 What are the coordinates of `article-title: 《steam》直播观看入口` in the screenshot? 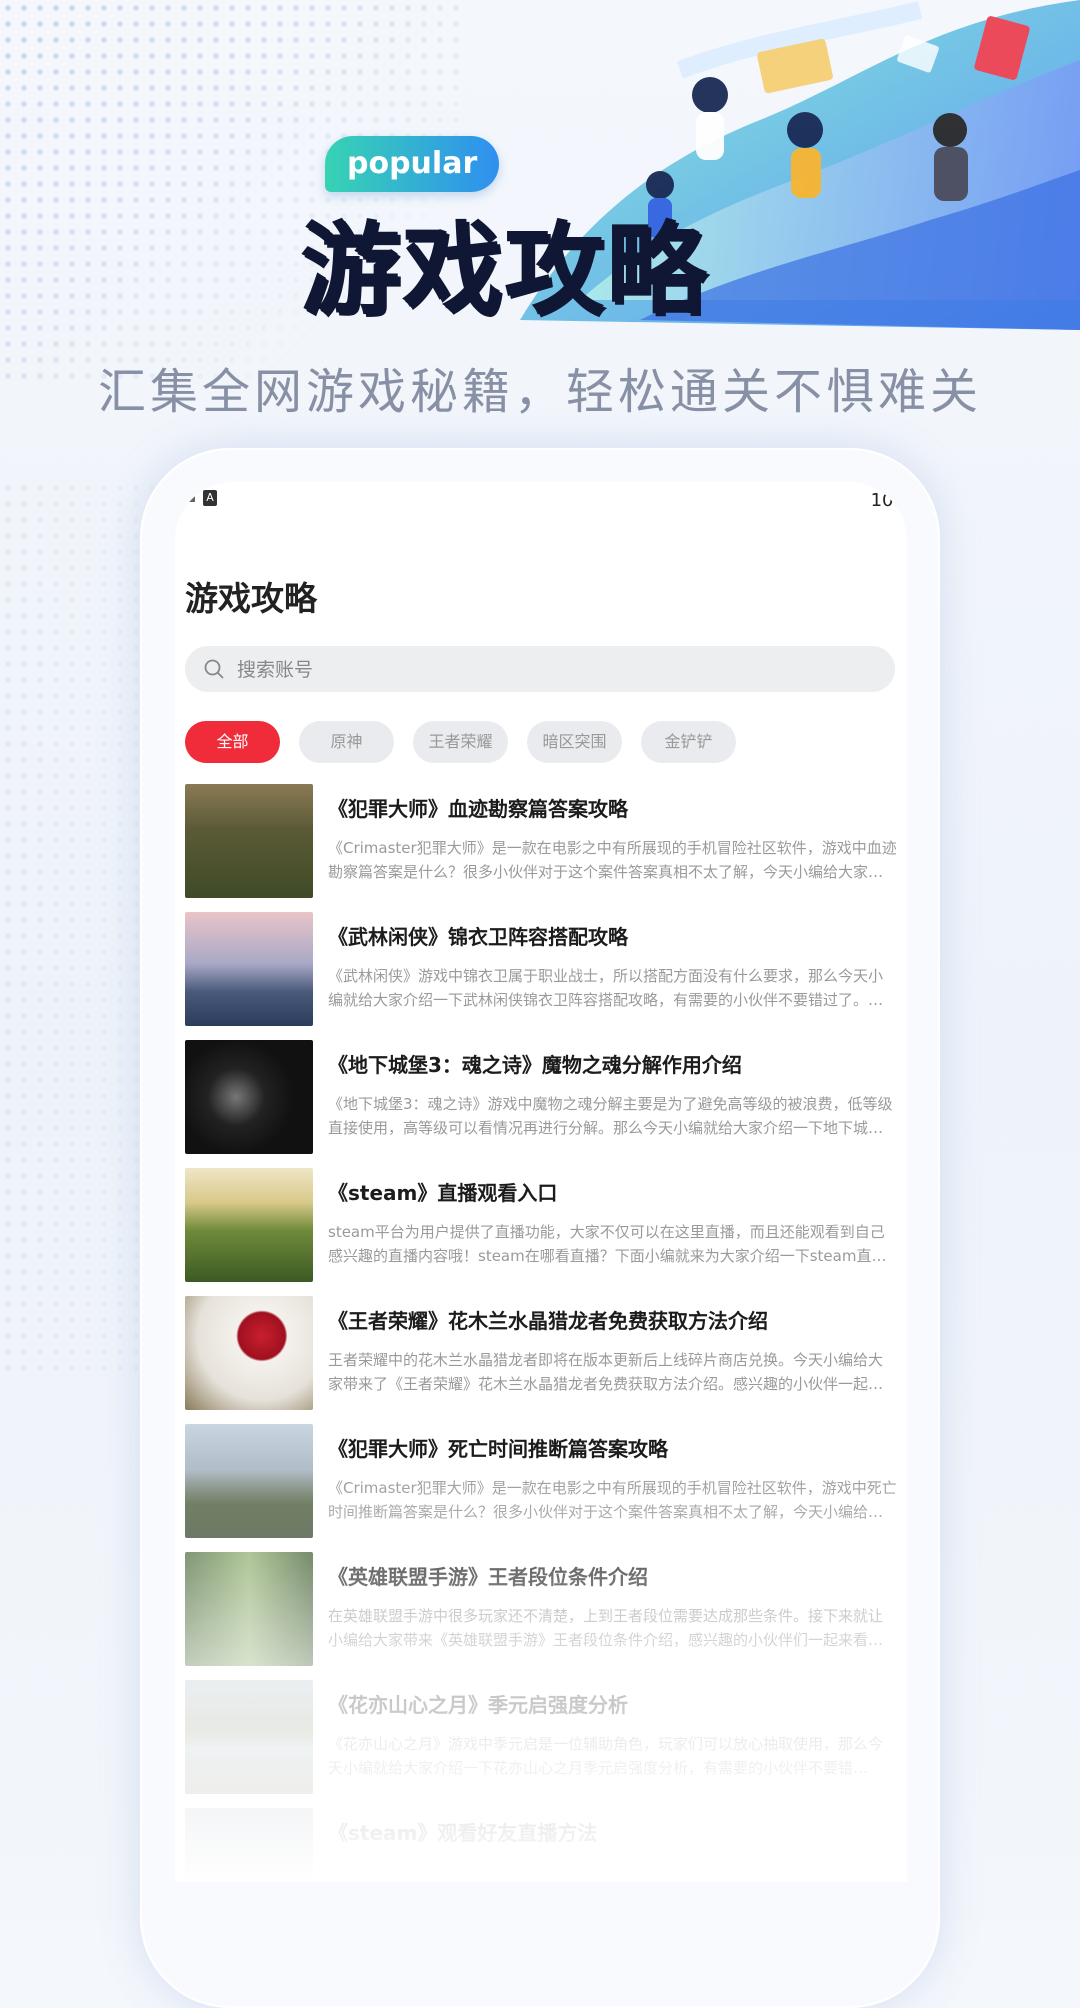 It's located at (443, 1193).